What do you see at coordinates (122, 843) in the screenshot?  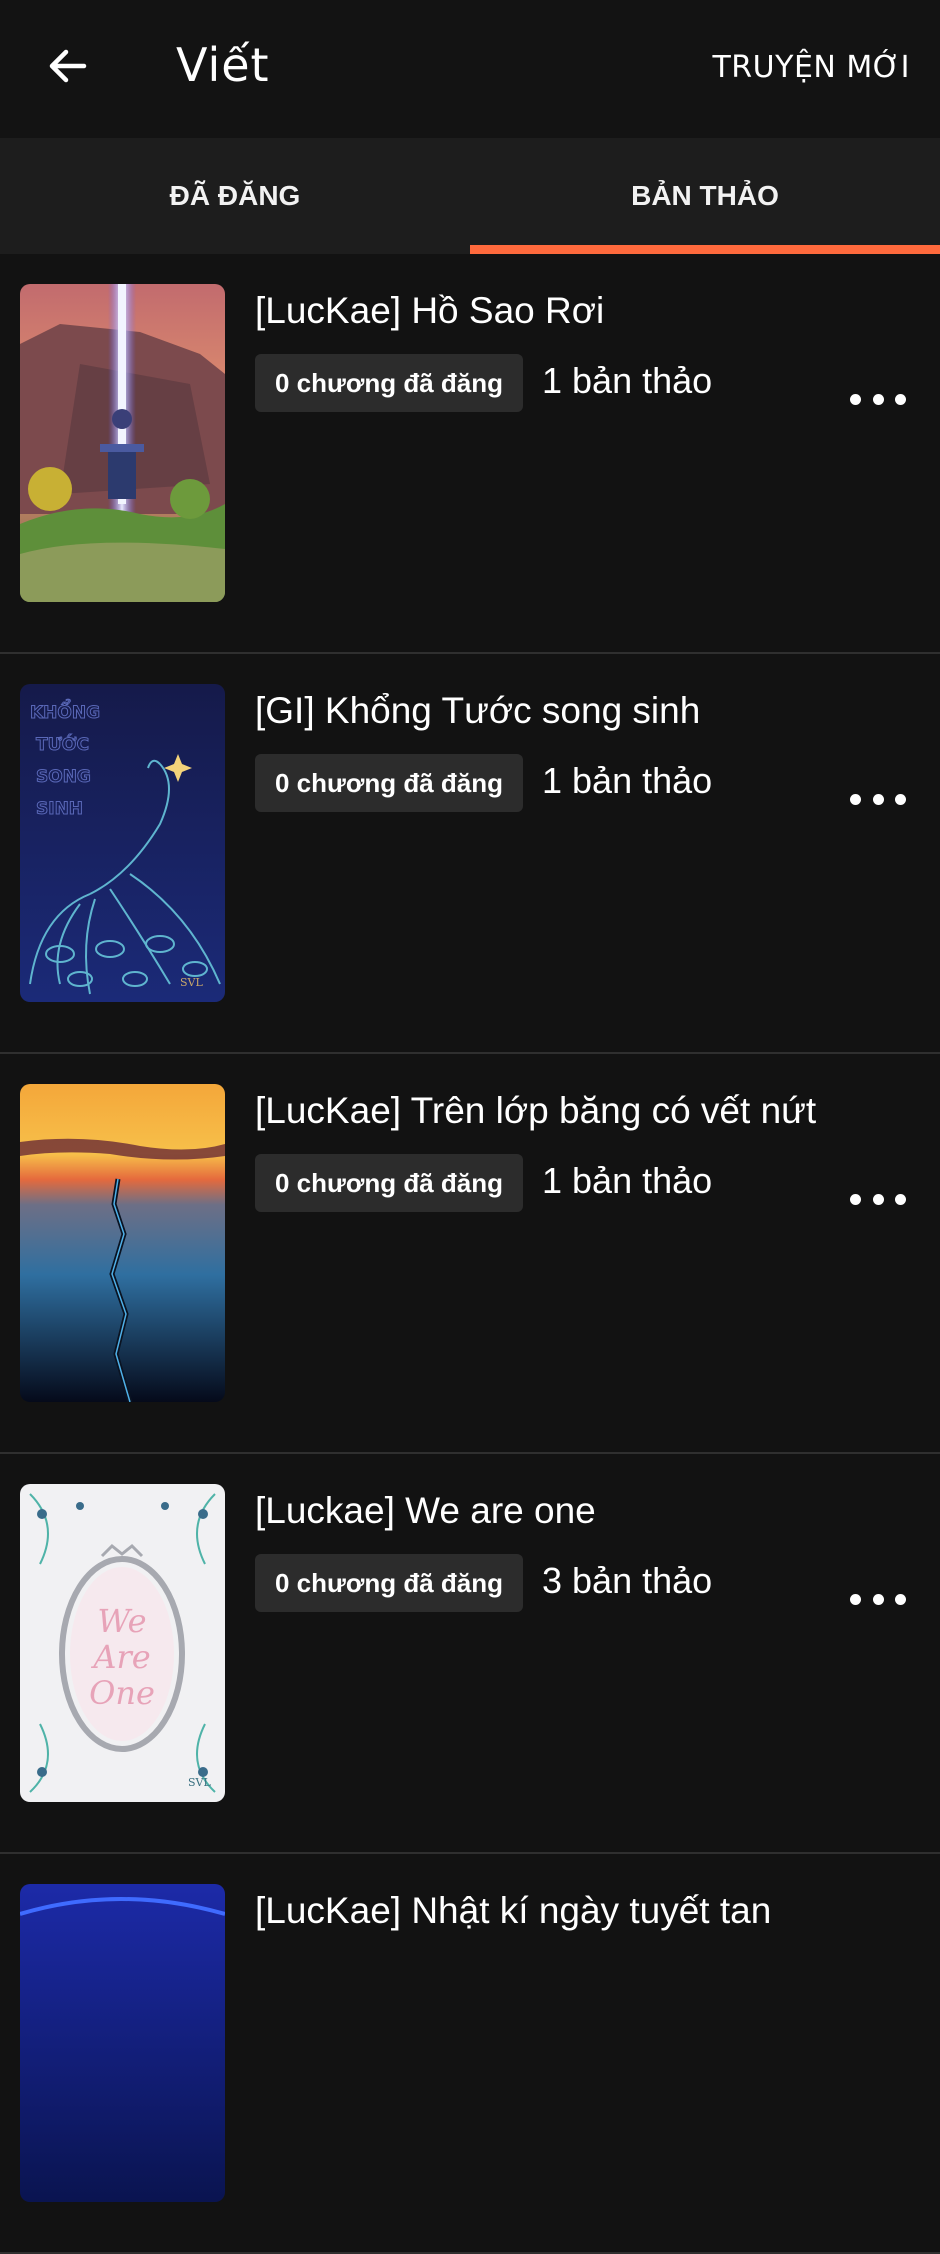 I see `story-cover: KHỔNG TƯỚC SONG SINH SVL` at bounding box center [122, 843].